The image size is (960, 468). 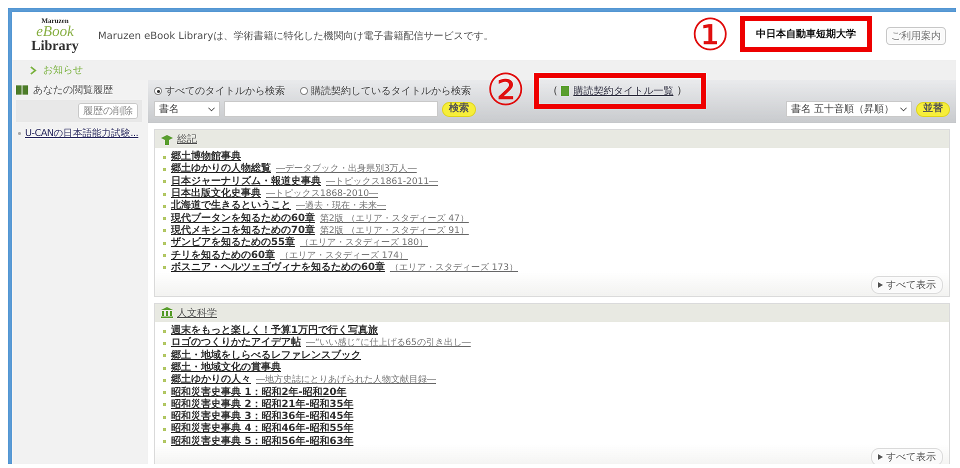 I want to click on book-subtitle-link: （エリア・スタディーズ 174）, so click(x=344, y=256).